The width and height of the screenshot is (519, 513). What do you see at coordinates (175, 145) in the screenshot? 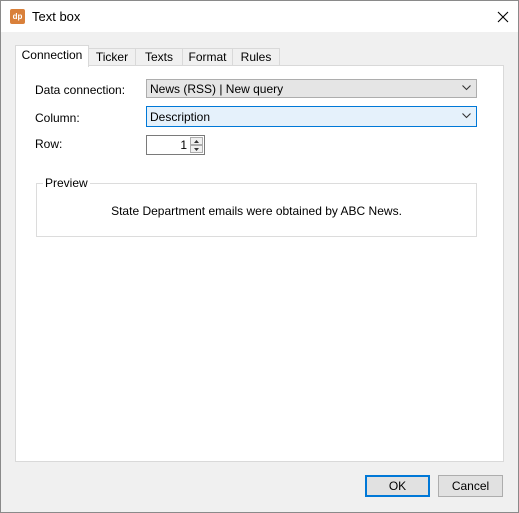
I see `row-stepper: 1` at bounding box center [175, 145].